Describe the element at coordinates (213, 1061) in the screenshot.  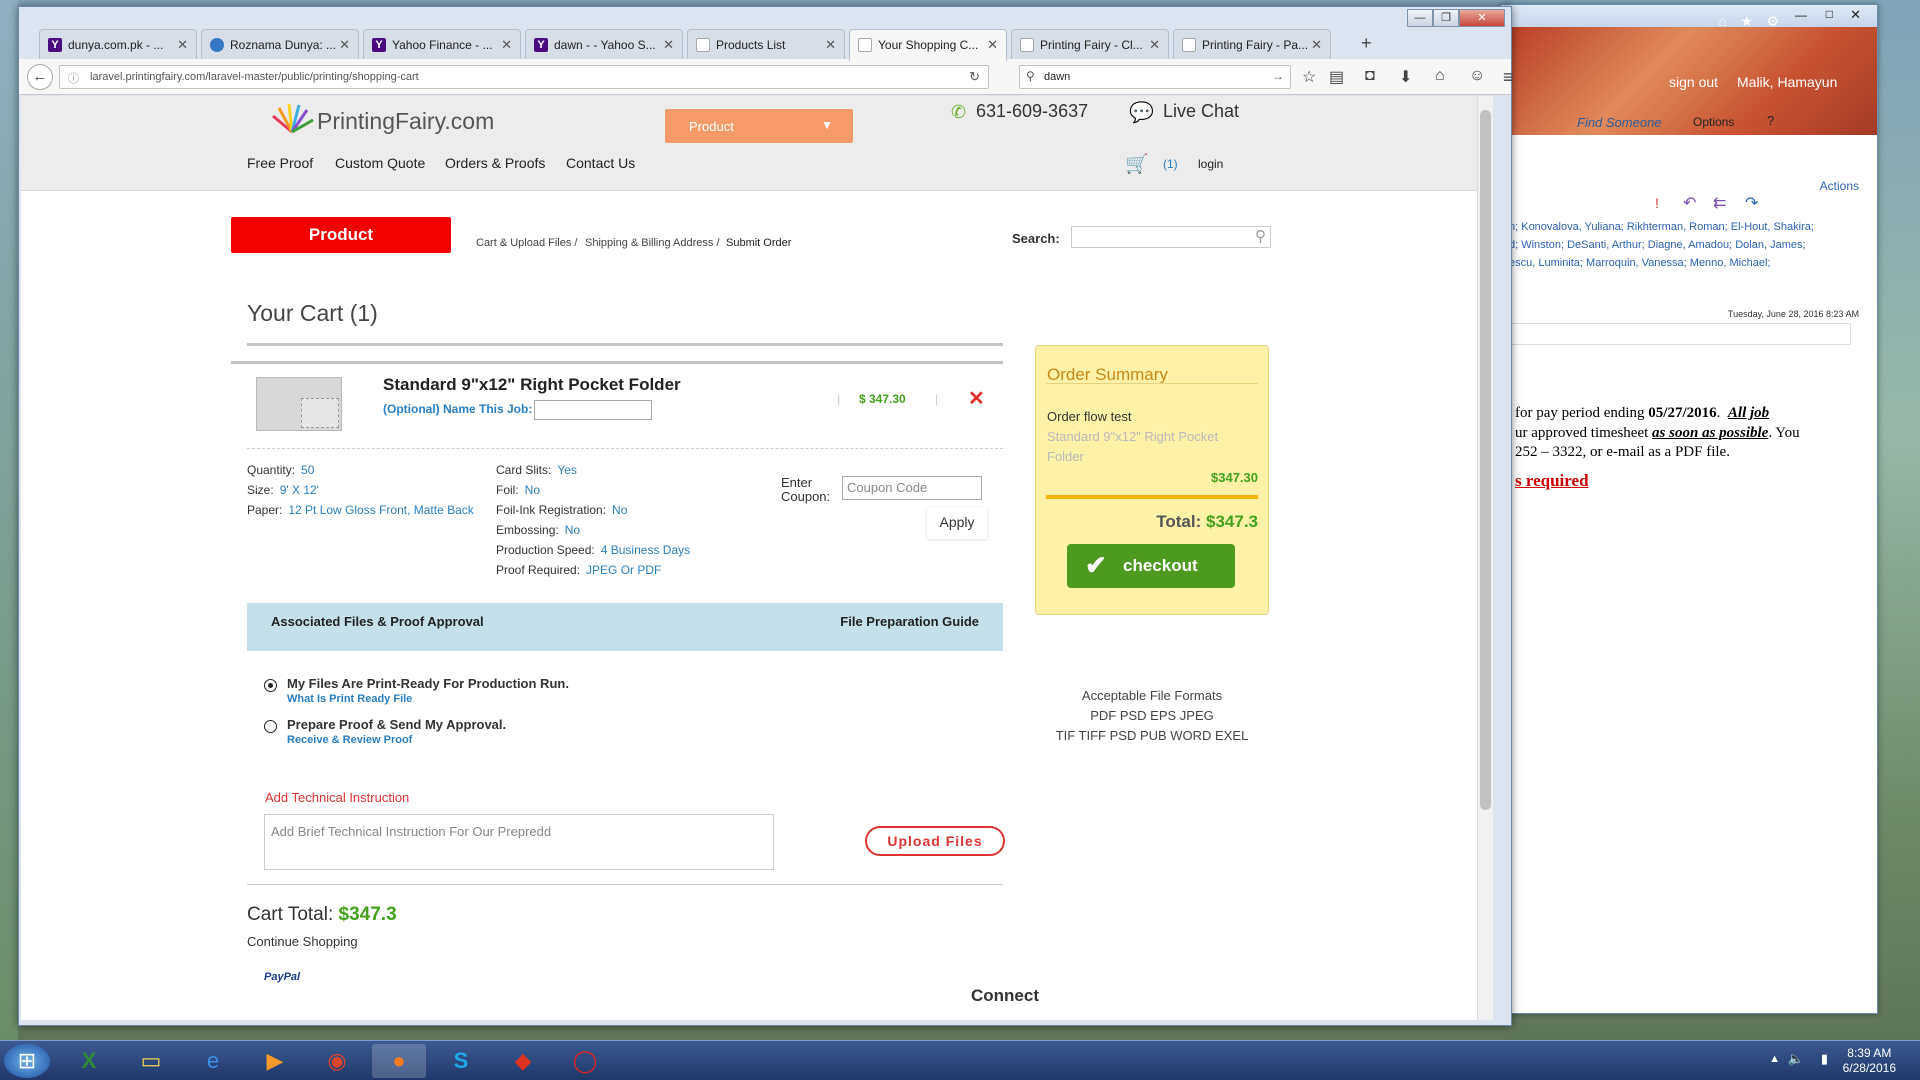
I see `internet-explorer-icon: e` at that location.